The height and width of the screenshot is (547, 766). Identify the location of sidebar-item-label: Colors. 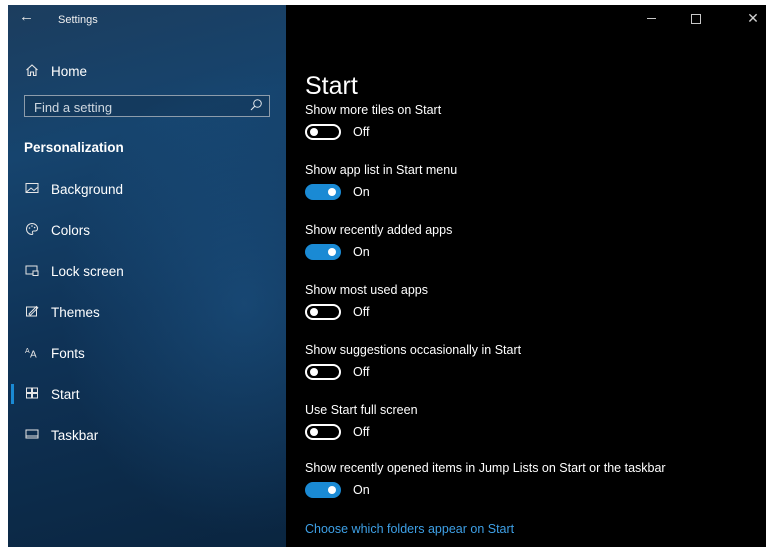
(71, 230).